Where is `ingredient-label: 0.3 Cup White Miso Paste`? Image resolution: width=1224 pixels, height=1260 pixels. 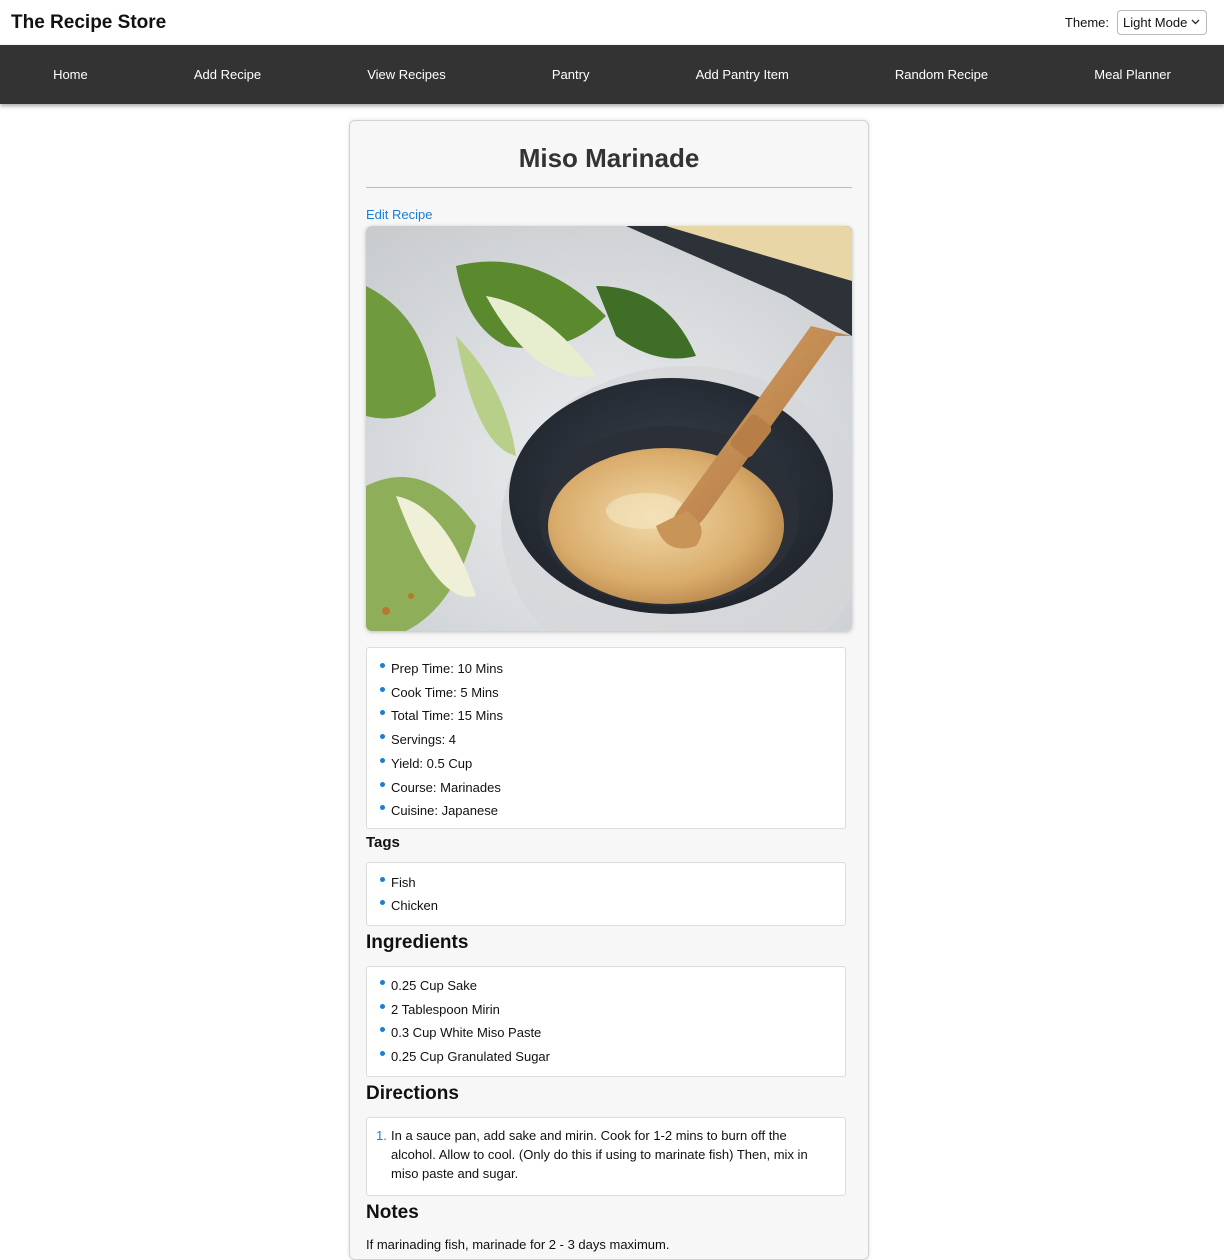 ingredient-label: 0.3 Cup White Miso Paste is located at coordinates (466, 1033).